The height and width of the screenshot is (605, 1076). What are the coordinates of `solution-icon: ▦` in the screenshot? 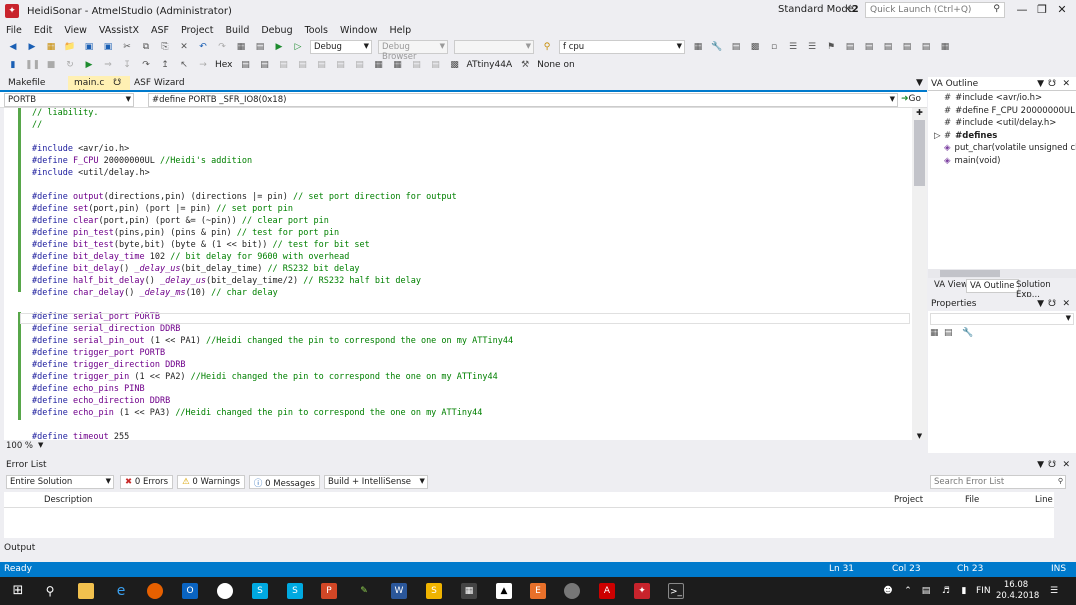 It's located at (241, 47).